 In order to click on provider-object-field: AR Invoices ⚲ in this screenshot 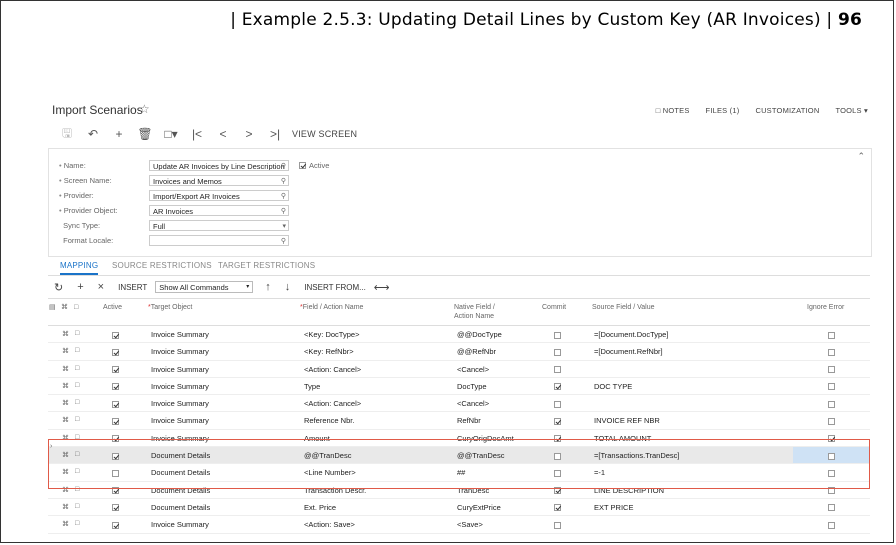, I will do `click(219, 210)`.